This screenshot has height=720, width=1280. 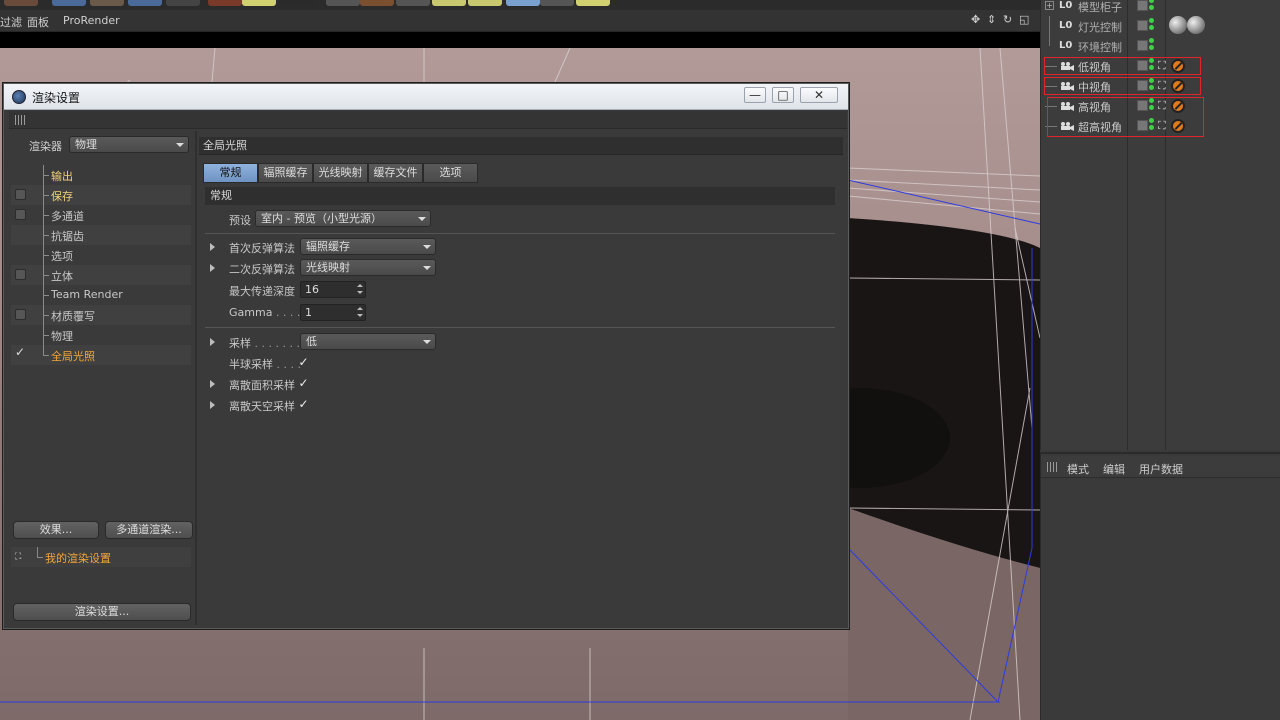 I want to click on primary-method-dropdown: 辐照缓存, so click(x=368, y=246).